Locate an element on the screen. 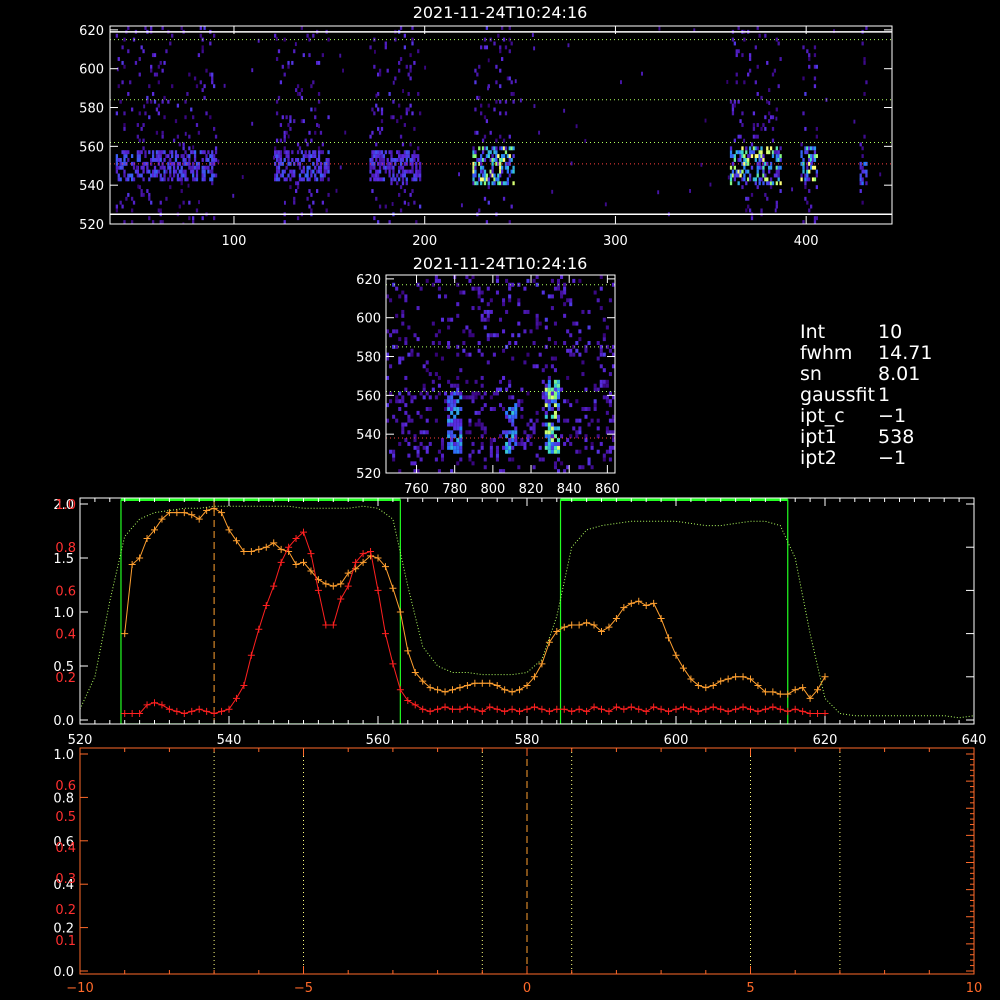 The width and height of the screenshot is (1000, 1000). green-window is located at coordinates (260, 611).